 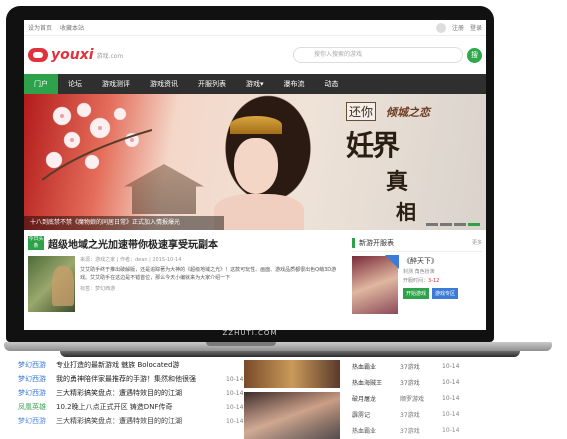 I want to click on open-time-value: 3-12, so click(x=434, y=281).